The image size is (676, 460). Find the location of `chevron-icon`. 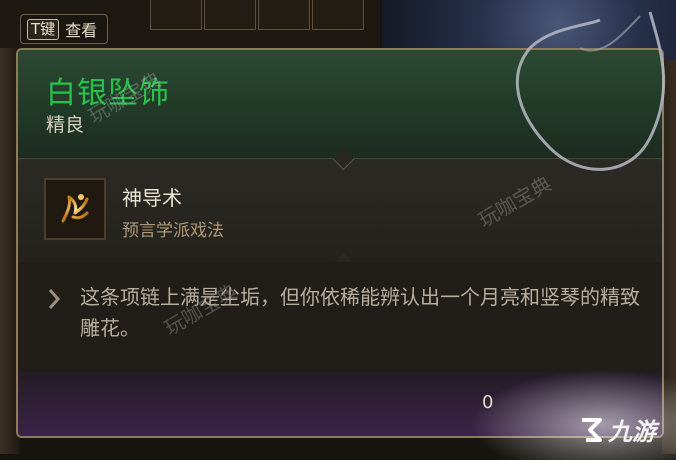

chevron-icon is located at coordinates (53, 299).